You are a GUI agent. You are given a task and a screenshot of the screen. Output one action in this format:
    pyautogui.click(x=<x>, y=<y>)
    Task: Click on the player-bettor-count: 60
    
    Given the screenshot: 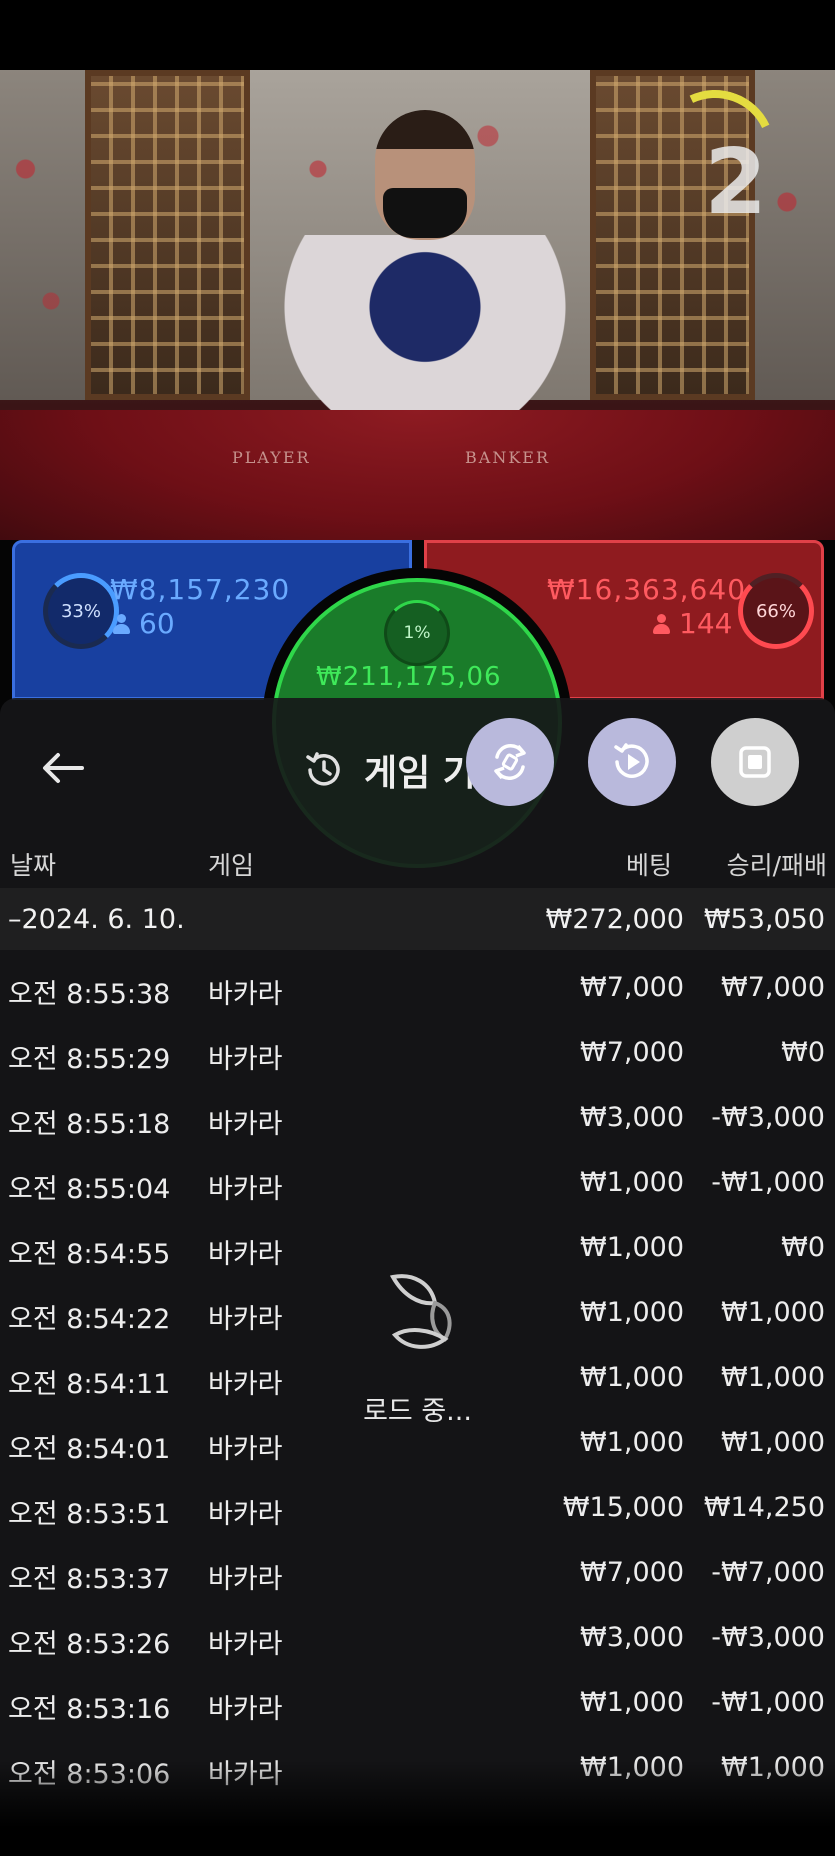 What is the action you would take?
    pyautogui.click(x=144, y=623)
    